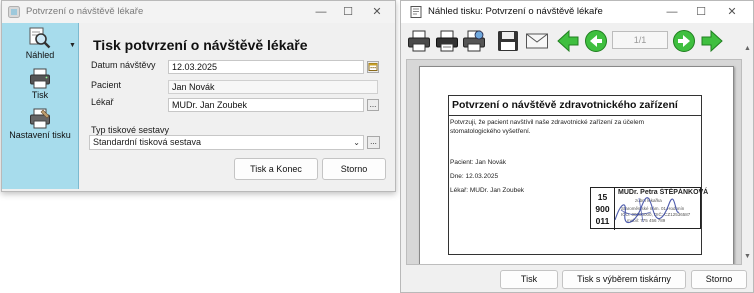  What do you see at coordinates (72, 45) in the screenshot?
I see `preview-dropdown-arrow-icon: ▼` at bounding box center [72, 45].